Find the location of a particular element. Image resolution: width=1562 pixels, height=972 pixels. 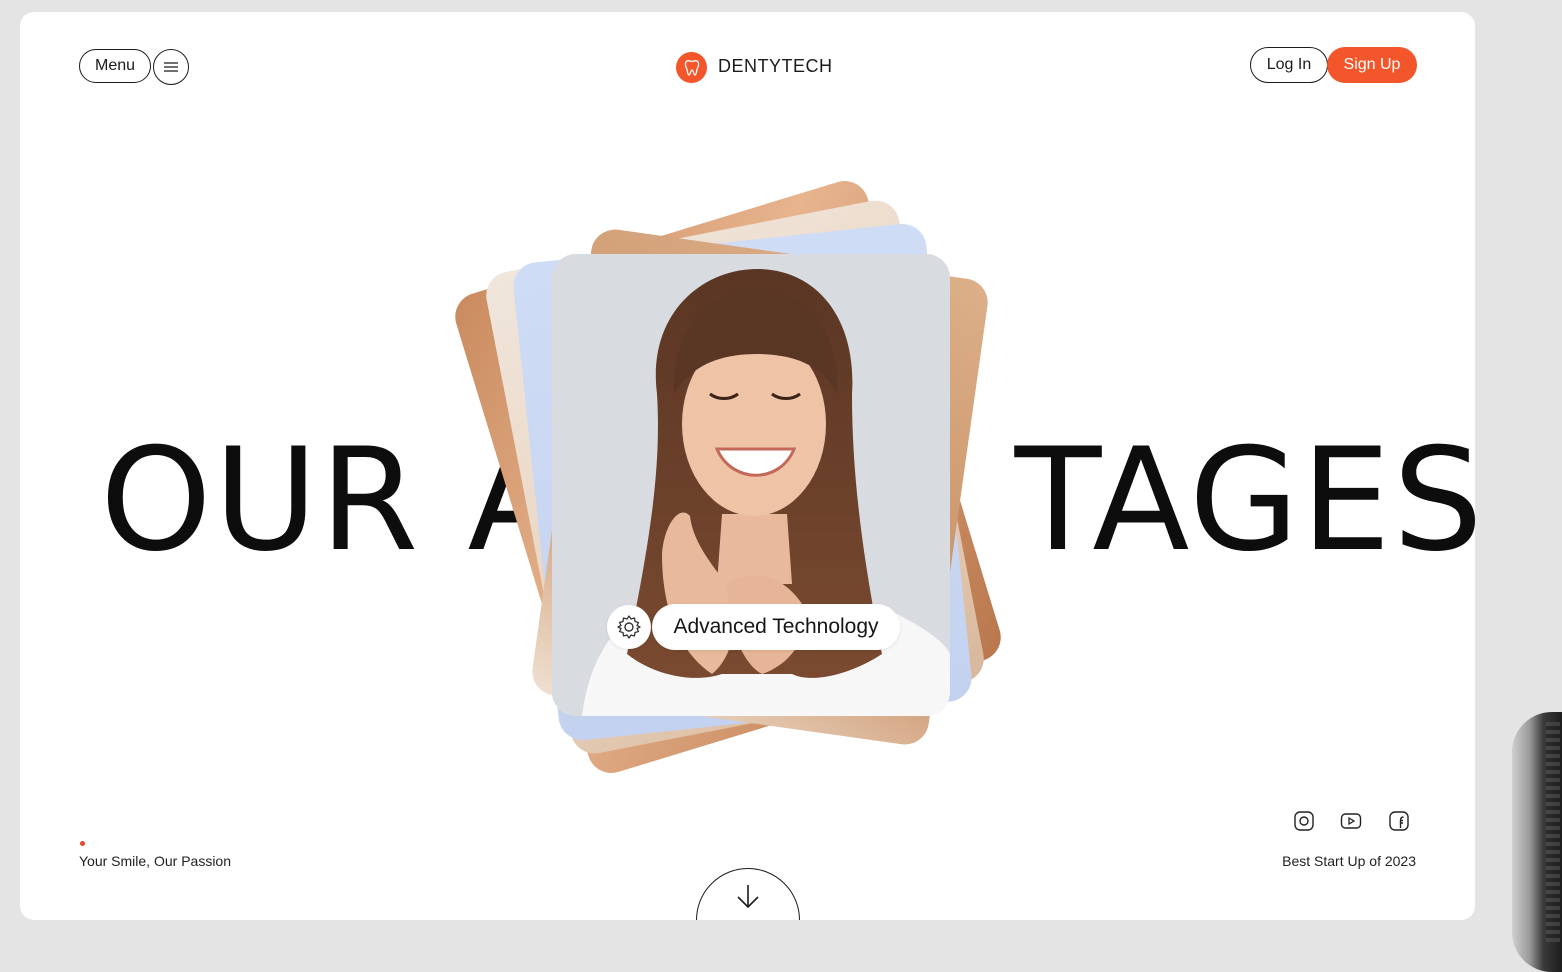

arrow-down-icon is located at coordinates (748, 897).